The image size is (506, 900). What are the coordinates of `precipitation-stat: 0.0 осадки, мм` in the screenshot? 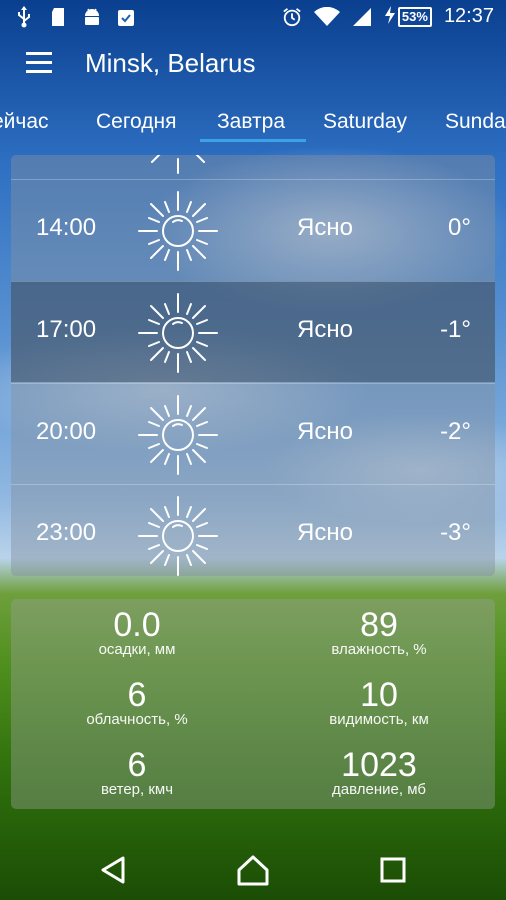 It's located at (137, 632).